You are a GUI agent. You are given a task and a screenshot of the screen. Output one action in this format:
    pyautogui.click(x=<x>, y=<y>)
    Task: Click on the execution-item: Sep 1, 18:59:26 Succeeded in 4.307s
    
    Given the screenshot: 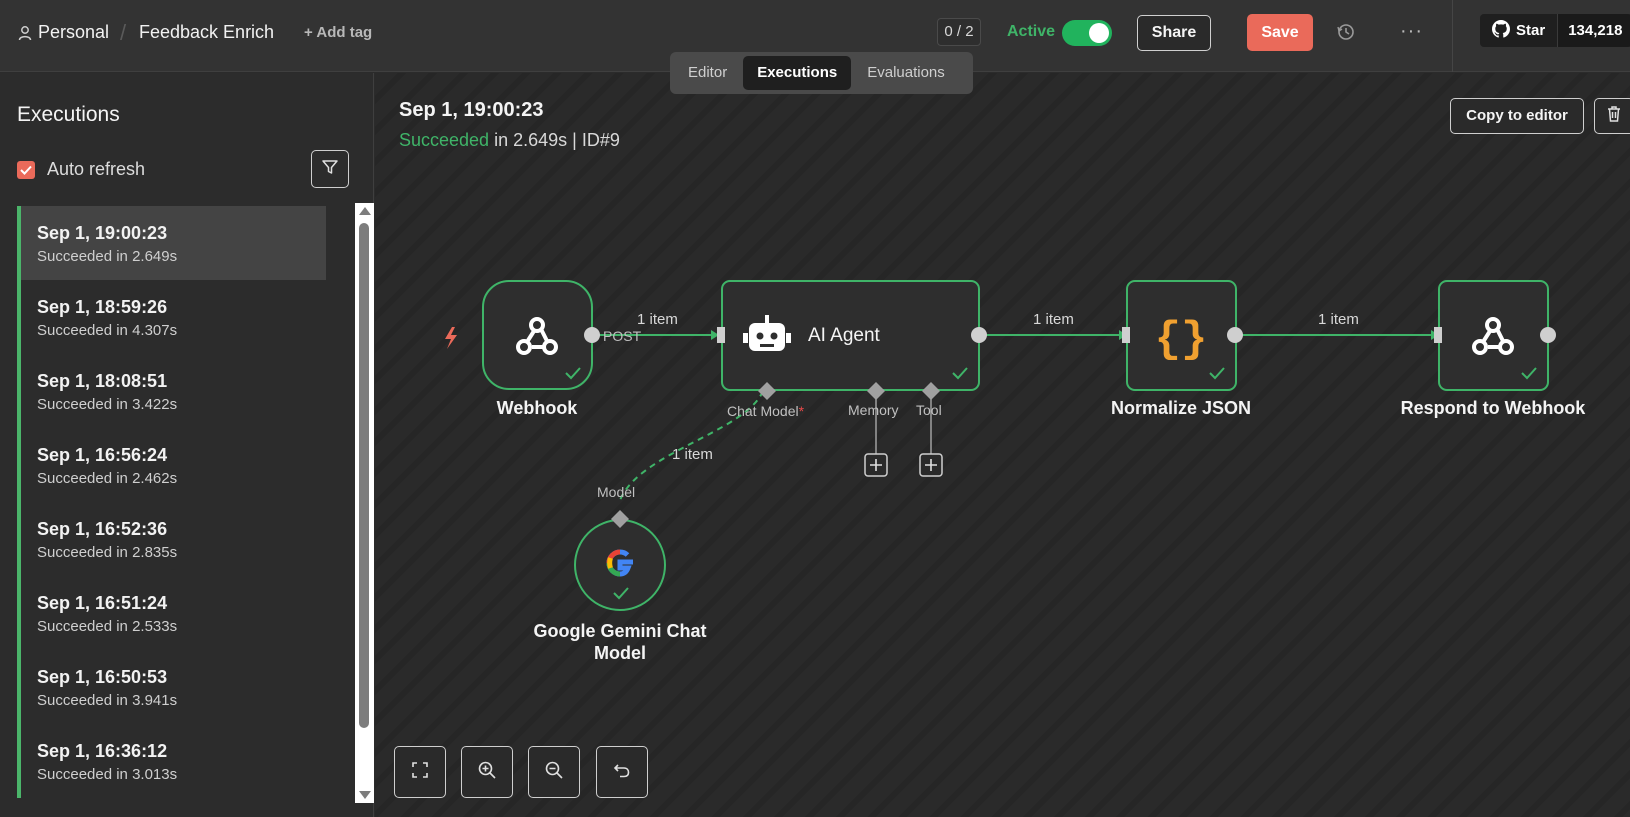 What is the action you would take?
    pyautogui.click(x=171, y=317)
    